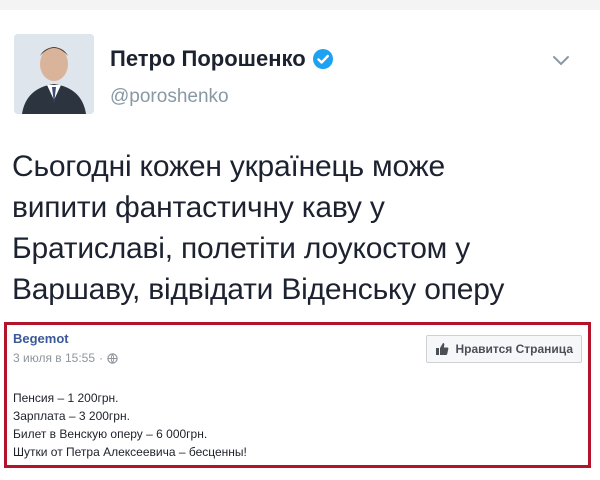 The width and height of the screenshot is (600, 480). Describe the element at coordinates (208, 59) in the screenshot. I see `display-name: Петро Порошенко` at that location.